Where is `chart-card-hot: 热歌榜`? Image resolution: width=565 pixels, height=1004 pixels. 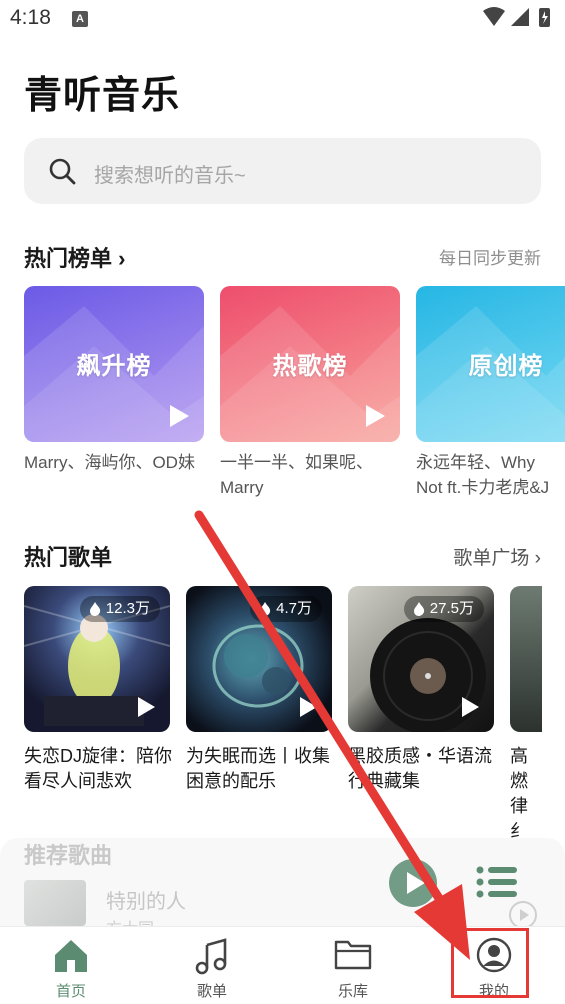
chart-card-hot: 热歌榜 is located at coordinates (310, 364).